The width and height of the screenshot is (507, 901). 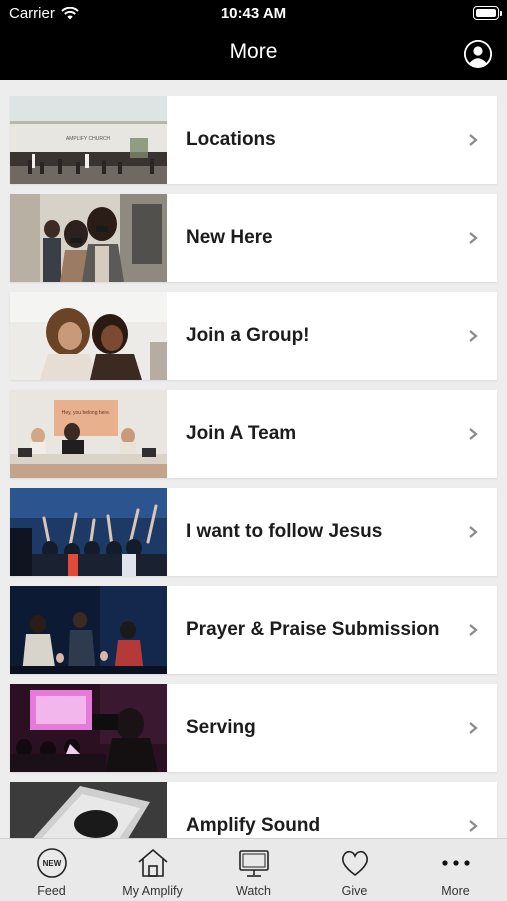 I want to click on desk-sign-text: Hey, you belong here., so click(x=86, y=413).